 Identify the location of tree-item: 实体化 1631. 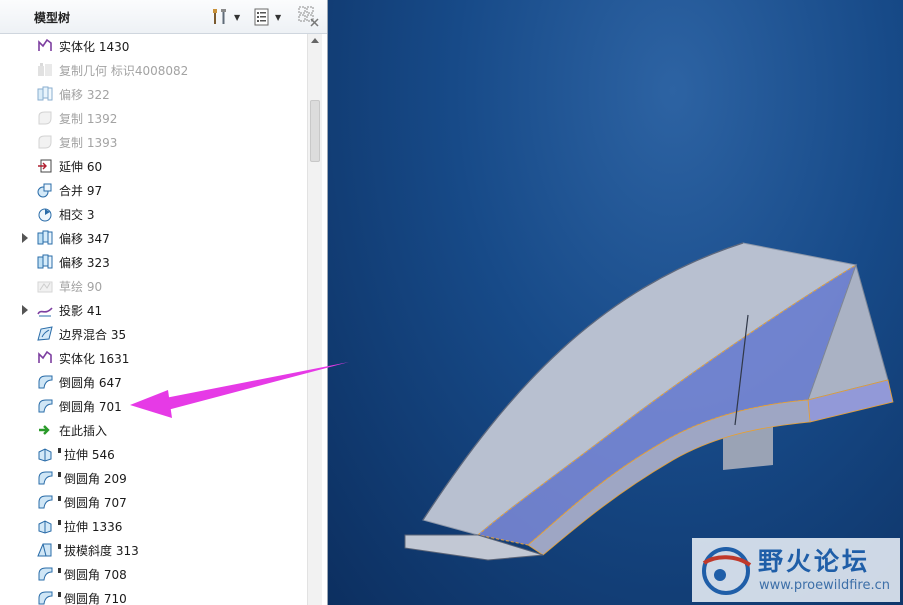
(153, 358).